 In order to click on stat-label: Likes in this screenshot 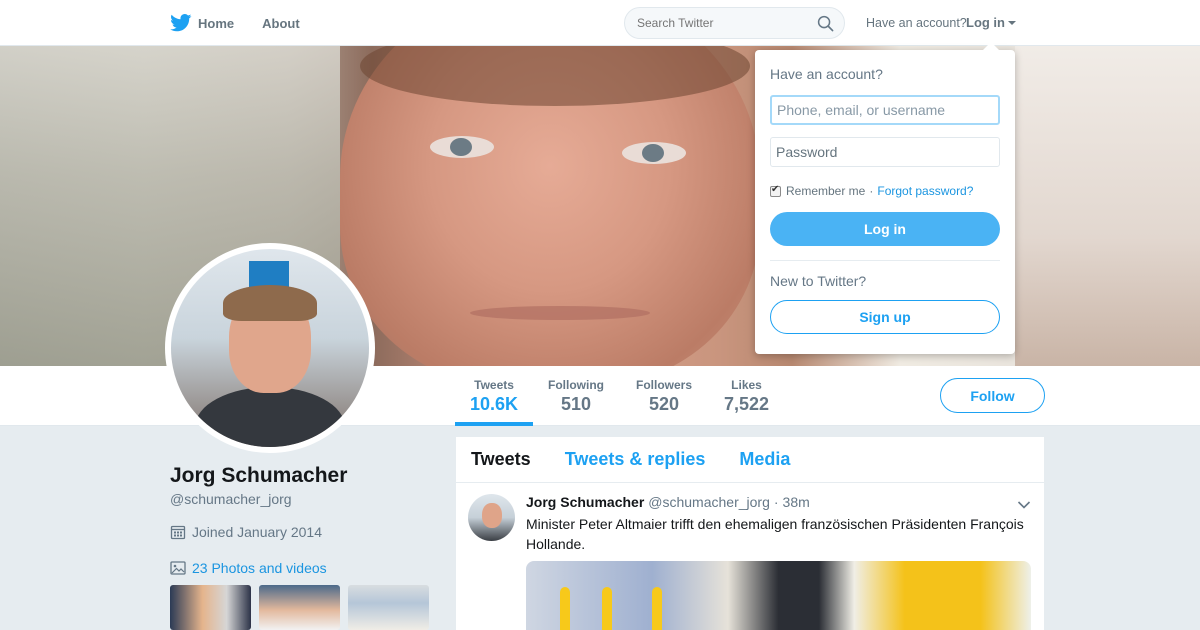, I will do `click(746, 385)`.